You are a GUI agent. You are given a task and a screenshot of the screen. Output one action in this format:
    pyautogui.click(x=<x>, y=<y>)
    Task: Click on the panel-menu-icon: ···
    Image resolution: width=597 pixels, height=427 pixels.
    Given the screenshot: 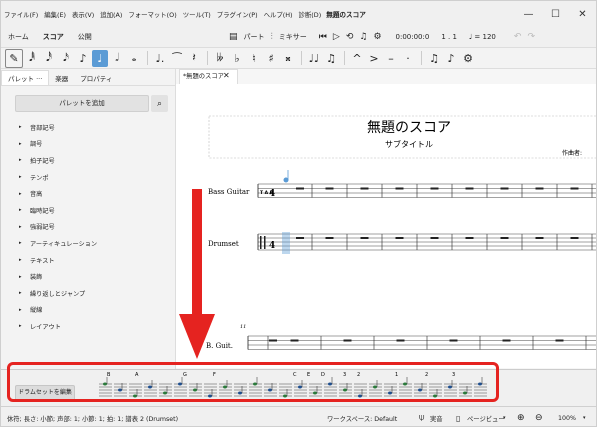 What is the action you would take?
    pyautogui.click(x=39, y=79)
    